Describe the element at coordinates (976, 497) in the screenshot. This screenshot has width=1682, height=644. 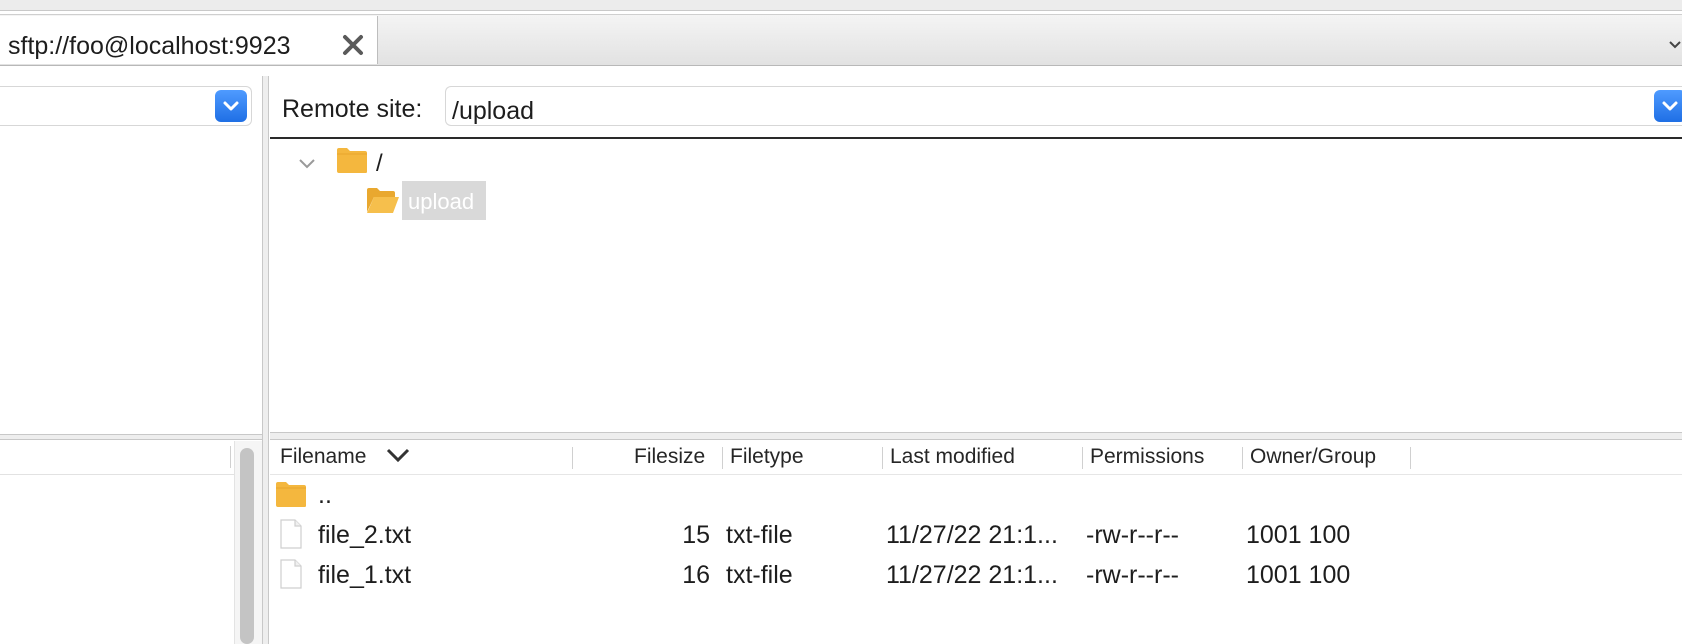
I see `table-row` at that location.